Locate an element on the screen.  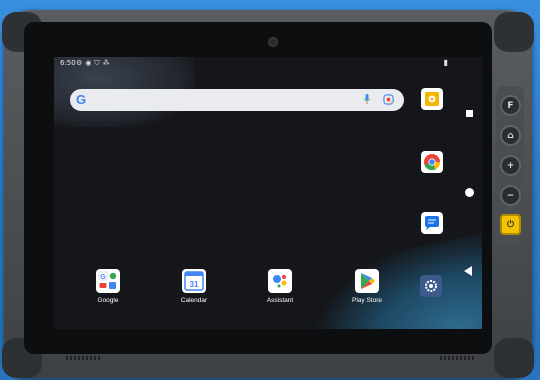
lens-icon is located at coordinates (388, 99).